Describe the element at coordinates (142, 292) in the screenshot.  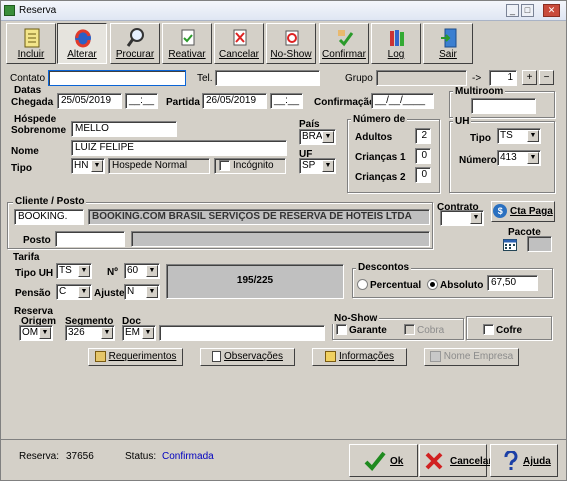
I see `adjust-select: N ▼` at that location.